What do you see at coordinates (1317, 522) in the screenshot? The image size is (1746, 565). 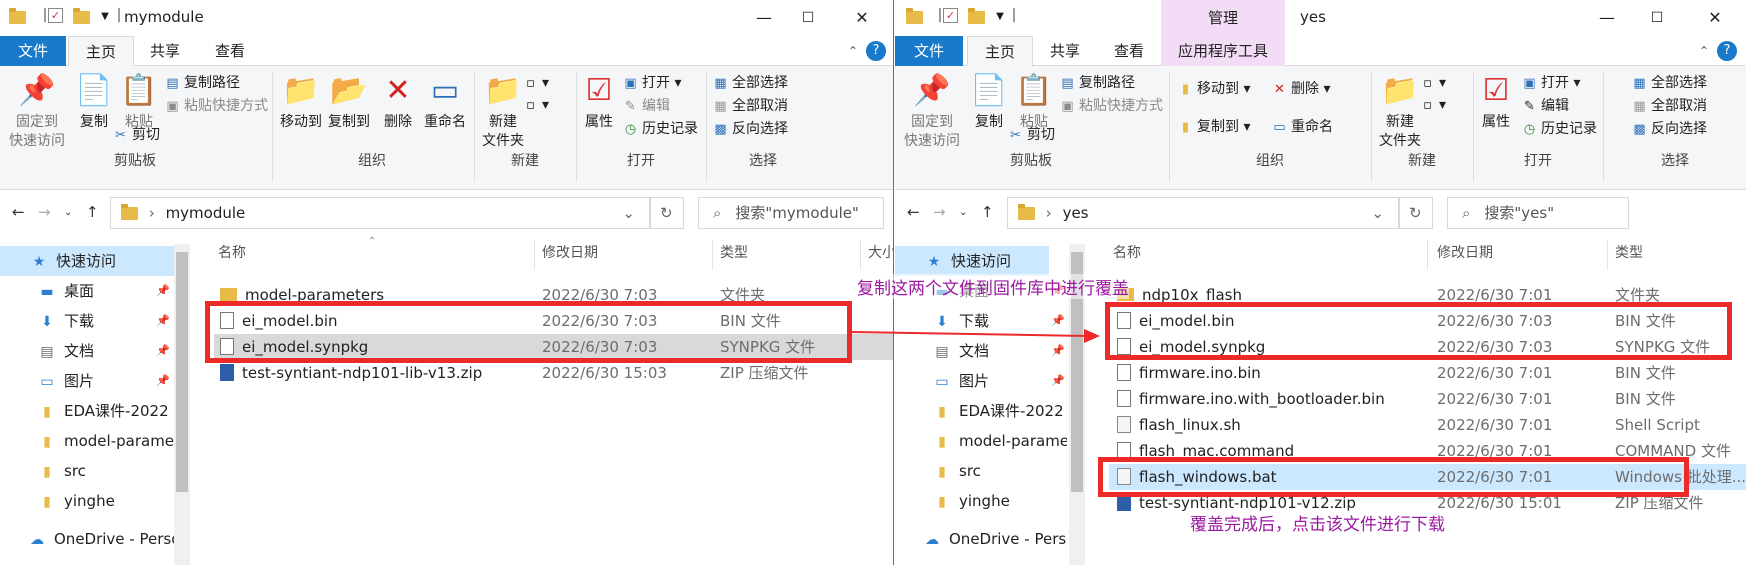 I see `download-annotation: 覆盖完成后，点击该文件进行下载` at bounding box center [1317, 522].